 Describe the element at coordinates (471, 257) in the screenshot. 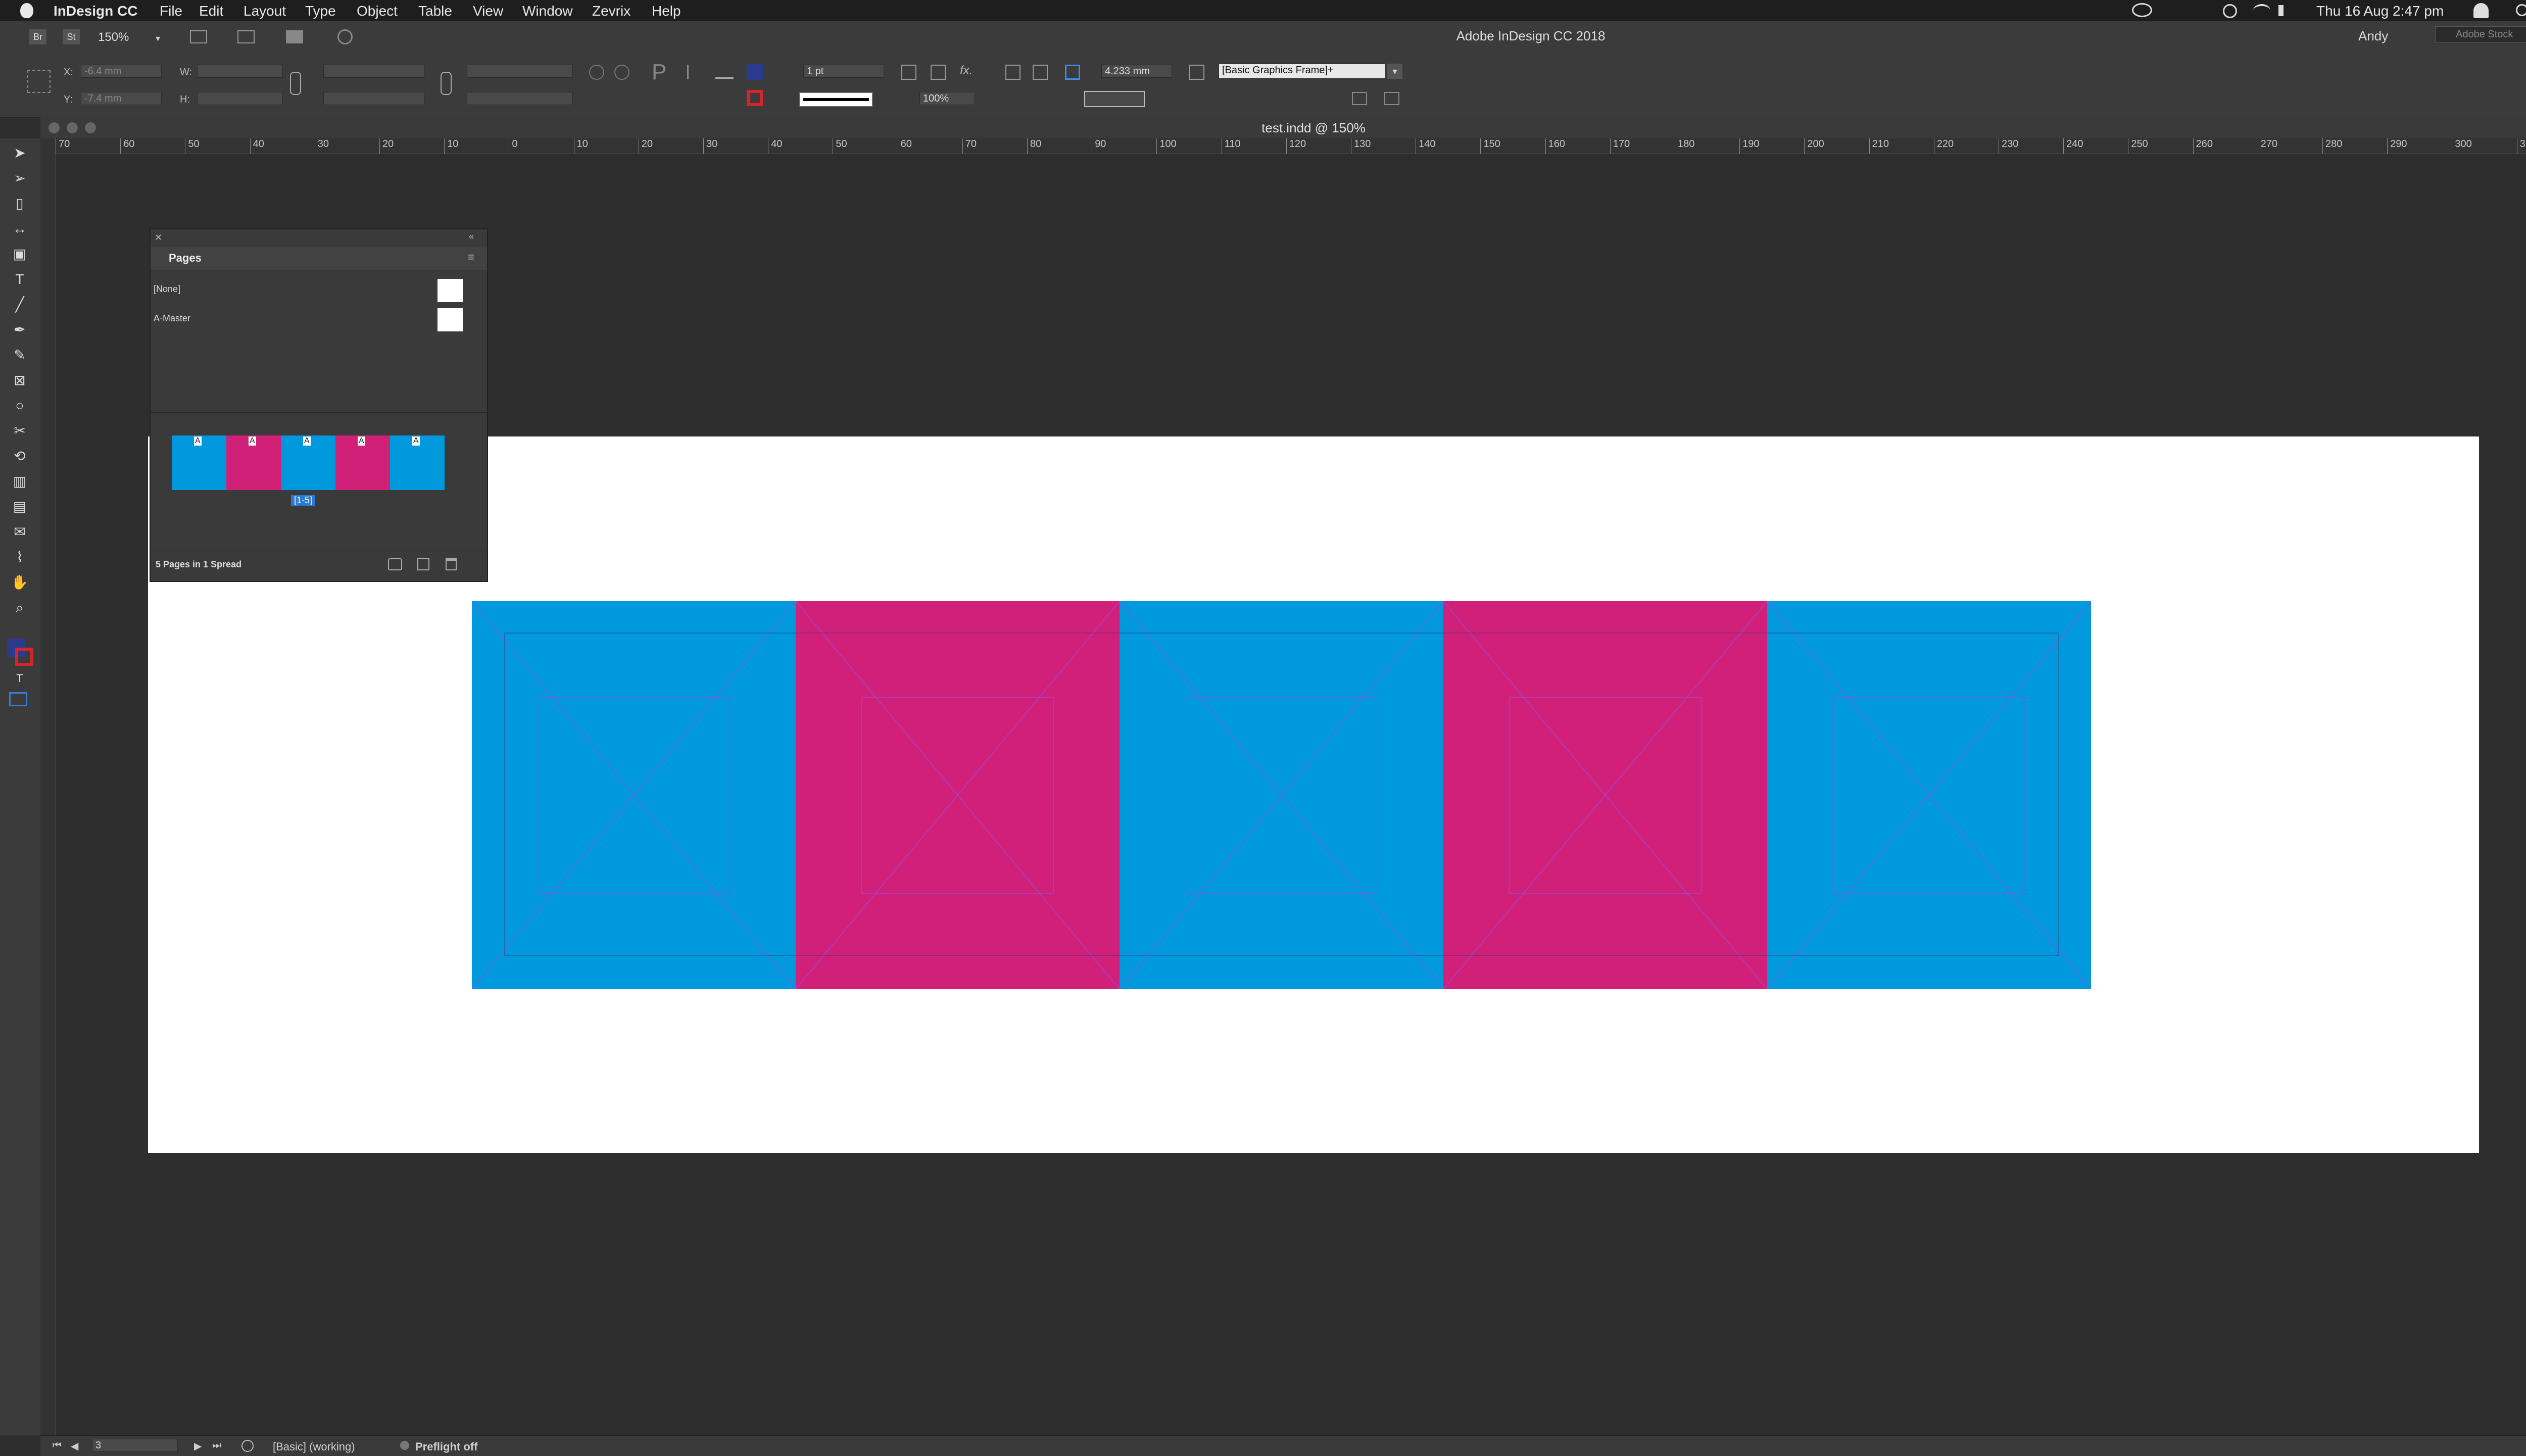

I see `panel-menu-icon: ≡` at that location.